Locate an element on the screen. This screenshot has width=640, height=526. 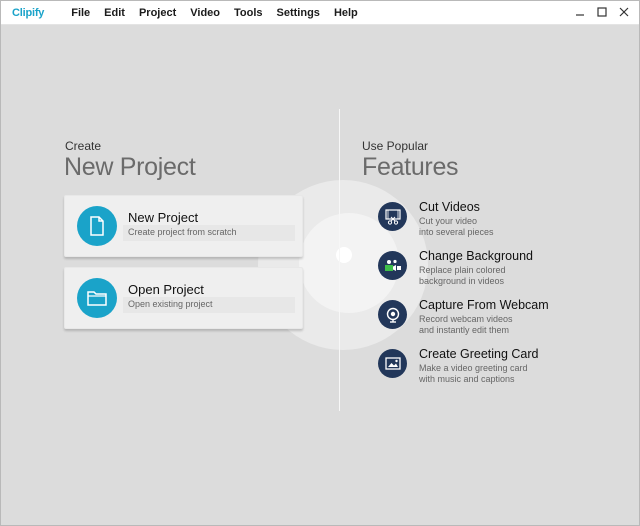
menu-settings: Settings is located at coordinates (298, 13).